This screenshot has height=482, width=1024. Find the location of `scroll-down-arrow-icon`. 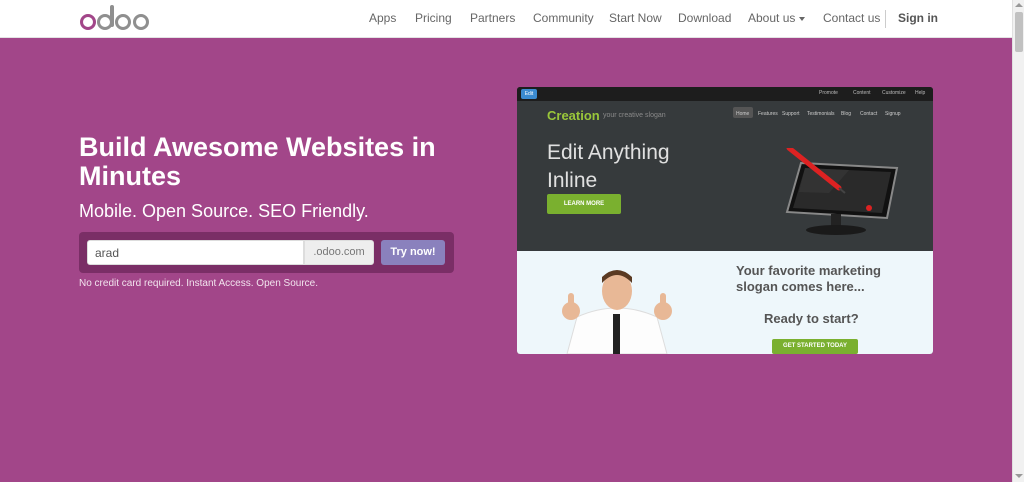

scroll-down-arrow-icon is located at coordinates (1019, 476).